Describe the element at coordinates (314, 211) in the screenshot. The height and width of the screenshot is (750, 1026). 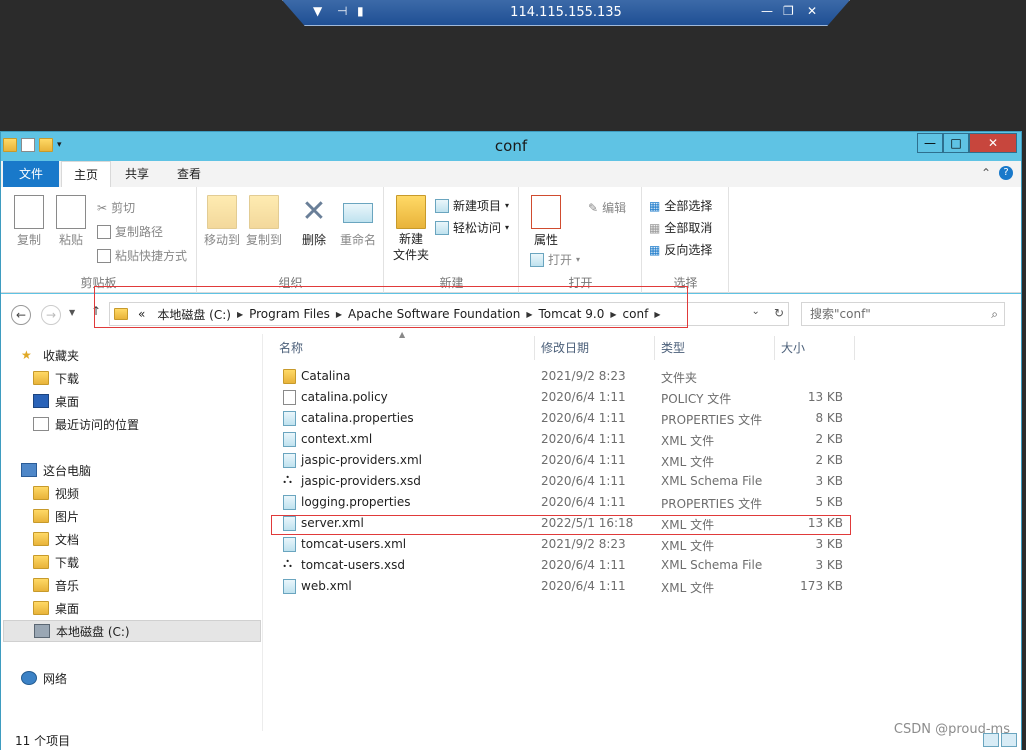
I see `delete-icon: ✕` at that location.